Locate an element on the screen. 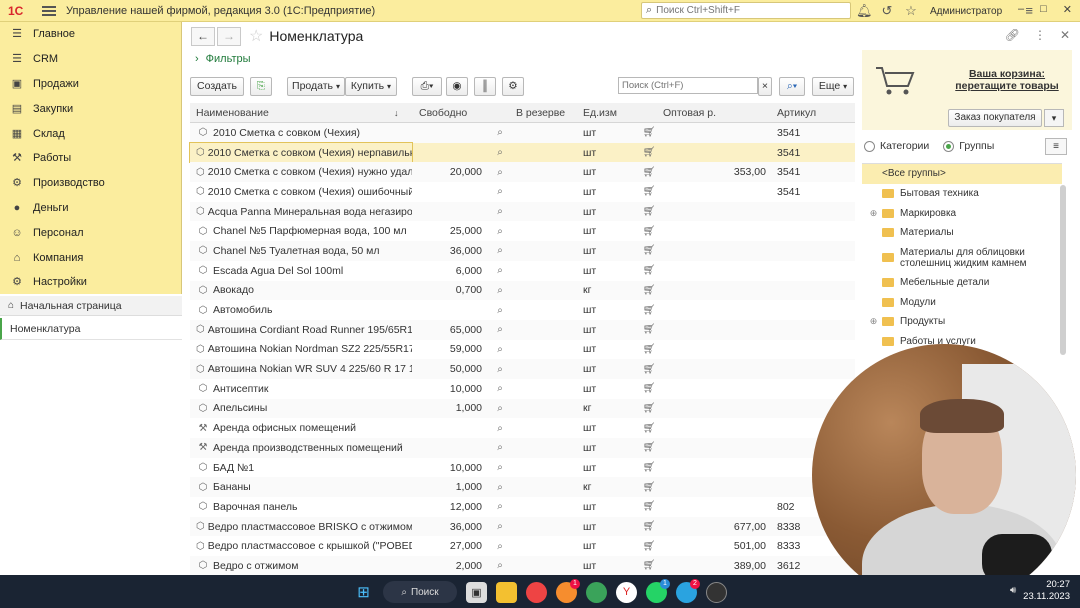  table-row: ⬡ Escada Agua Del Sol 100ml 6,000 ⌕ шт 🛒︎ is located at coordinates (522, 271).